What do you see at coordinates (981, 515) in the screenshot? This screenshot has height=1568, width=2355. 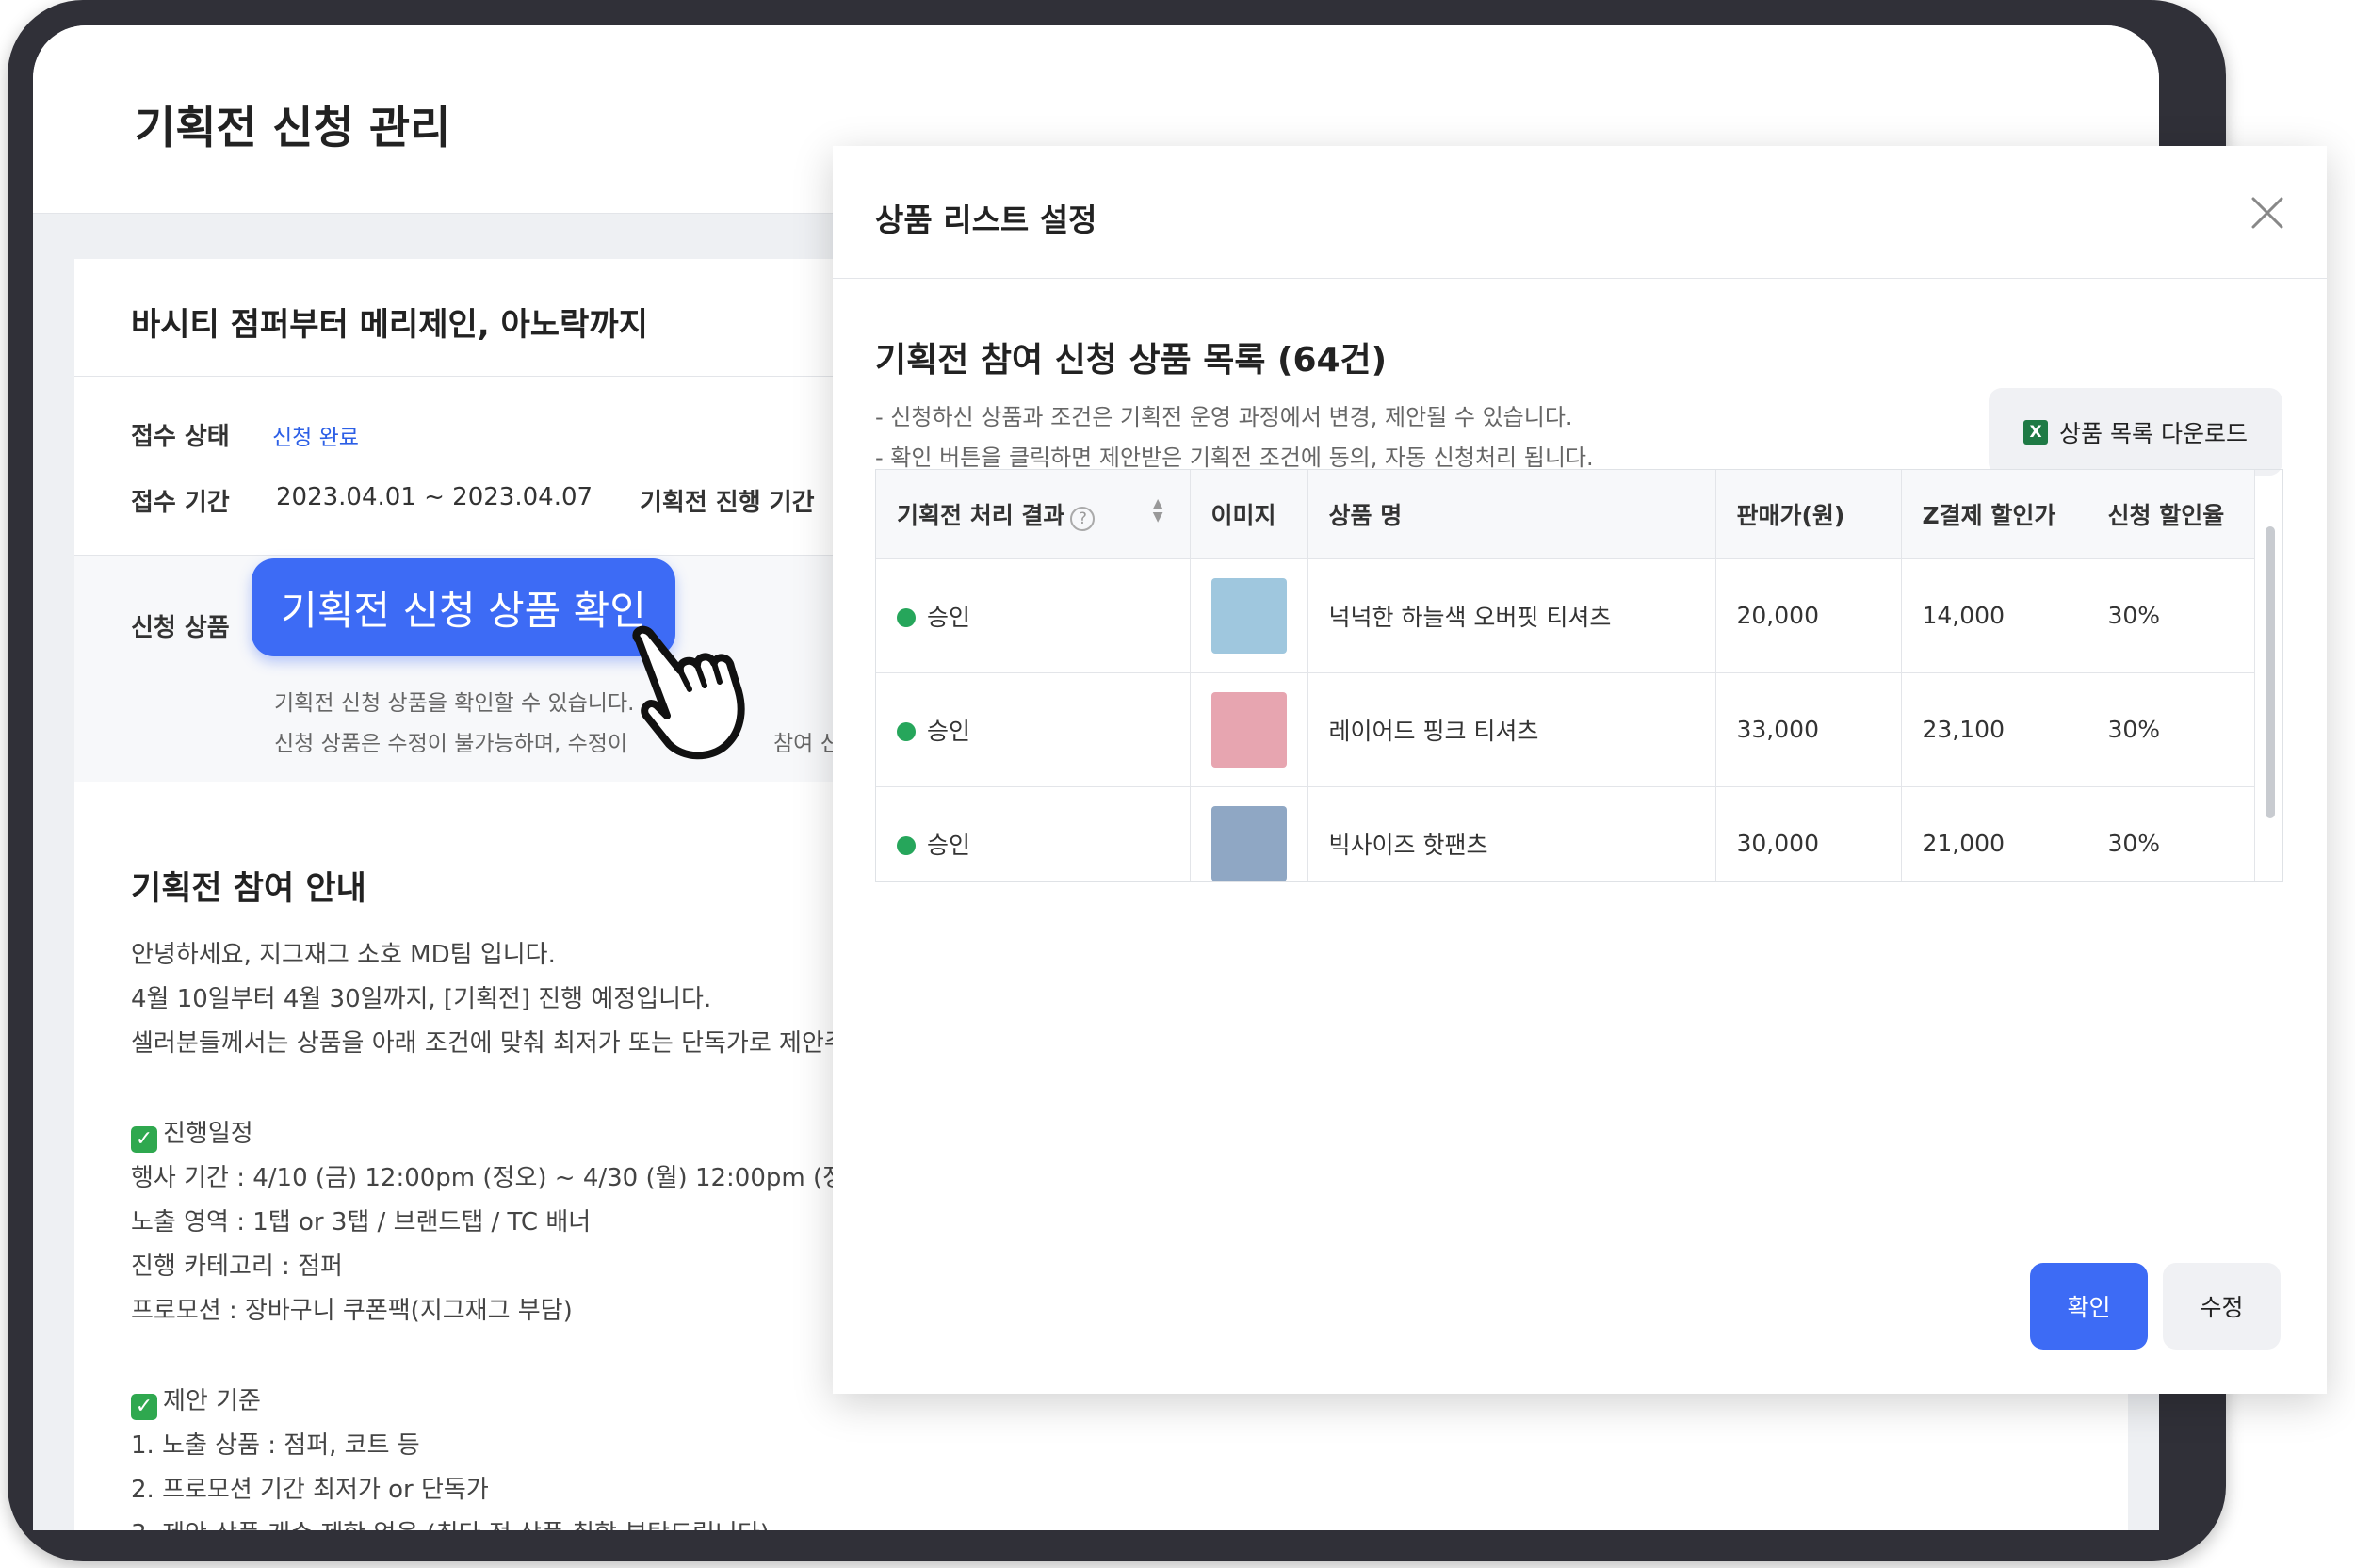 I see `column-label: 기획전 처리 결과` at bounding box center [981, 515].